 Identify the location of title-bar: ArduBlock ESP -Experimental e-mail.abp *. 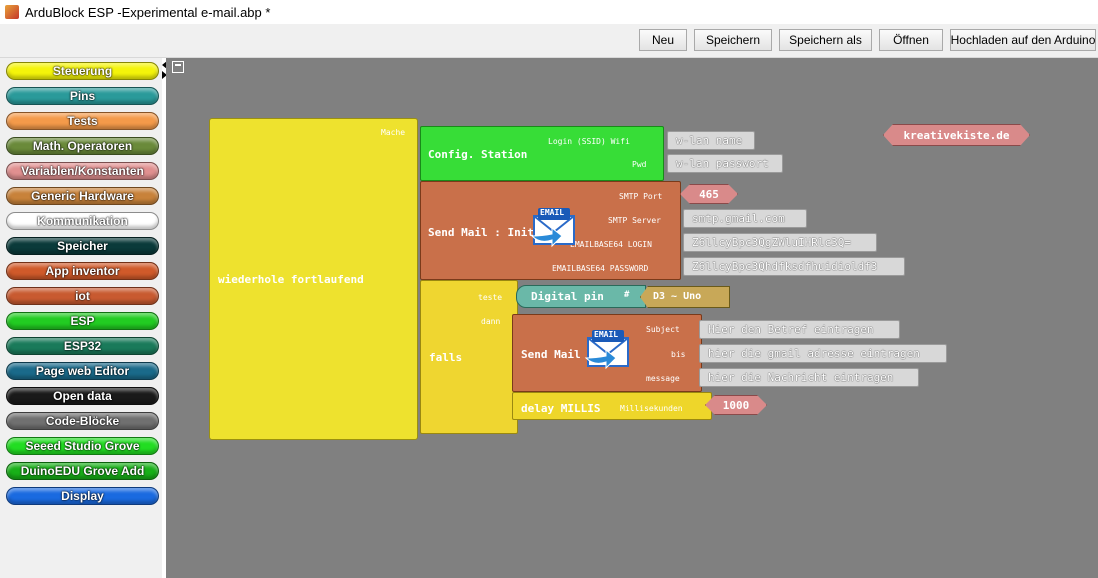
(549, 12).